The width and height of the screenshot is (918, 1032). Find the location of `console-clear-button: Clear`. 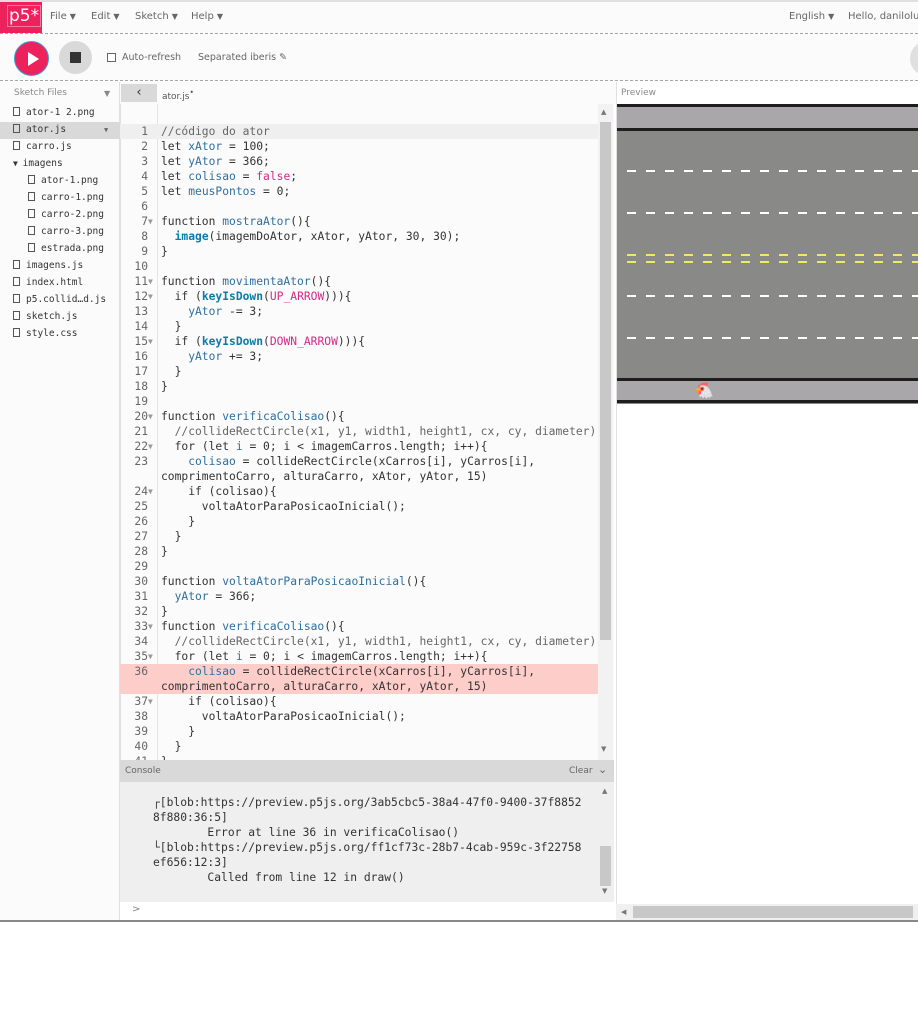

console-clear-button: Clear is located at coordinates (581, 771).